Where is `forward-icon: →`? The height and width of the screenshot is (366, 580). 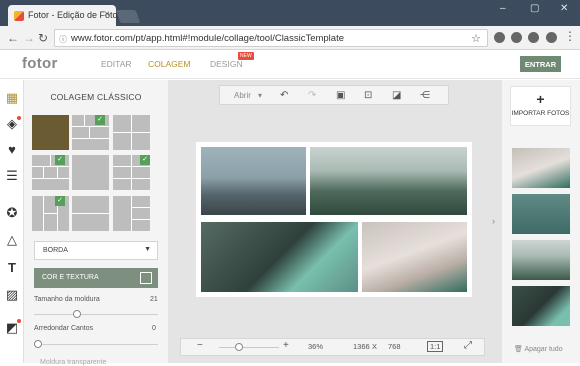 forward-icon: → is located at coordinates (29, 38).